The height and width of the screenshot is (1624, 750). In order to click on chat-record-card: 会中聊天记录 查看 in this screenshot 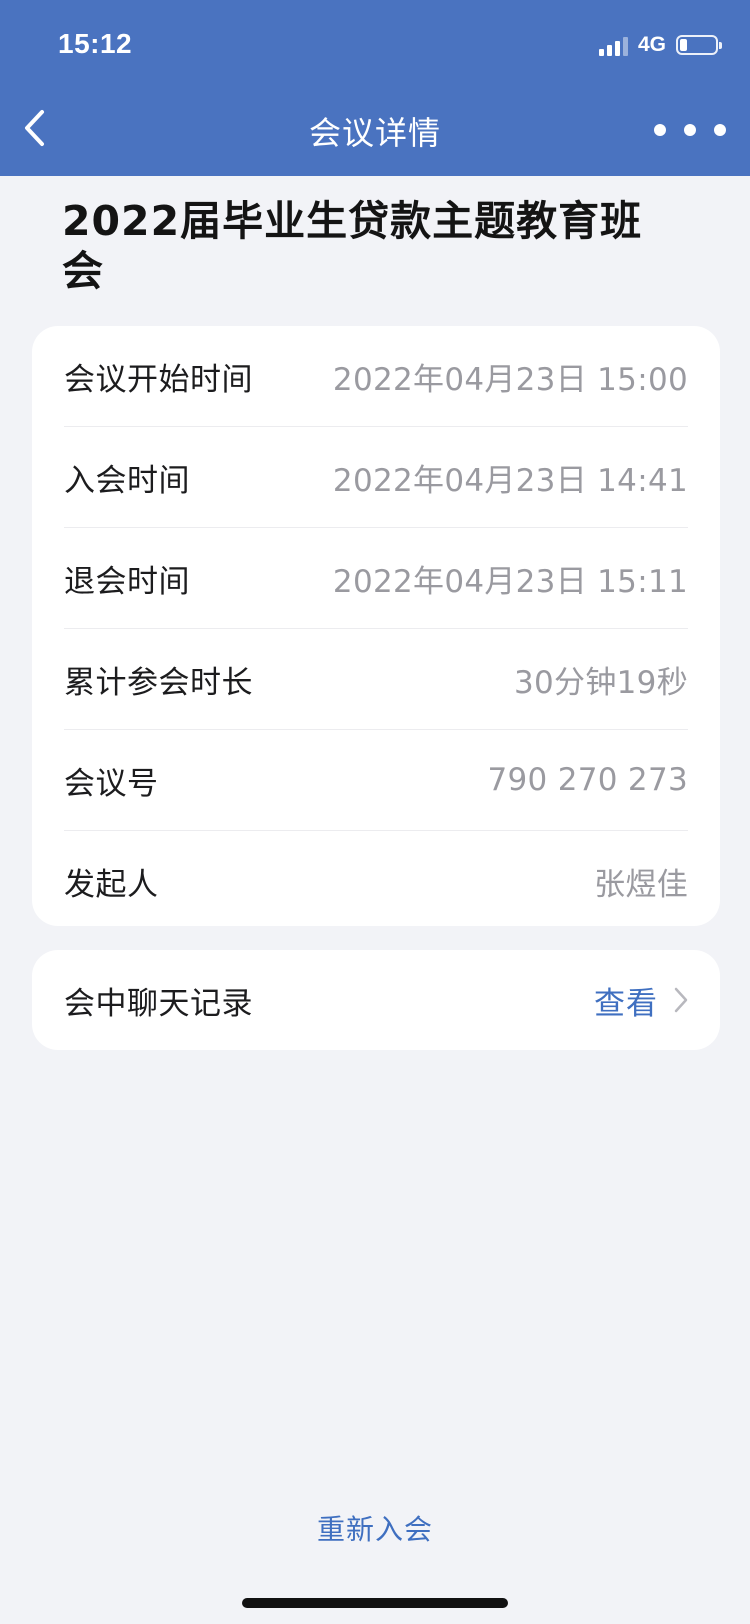, I will do `click(376, 1000)`.